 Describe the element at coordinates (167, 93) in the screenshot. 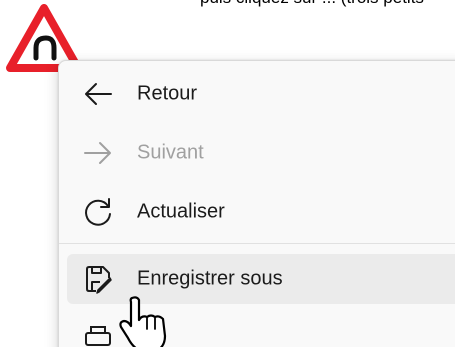

I see `menu-item-label: Retour` at that location.